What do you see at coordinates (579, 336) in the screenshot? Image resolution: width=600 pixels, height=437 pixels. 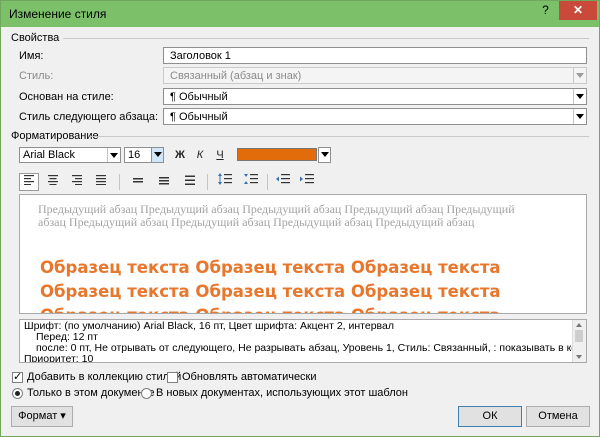 I see `scroll-thumb` at bounding box center [579, 336].